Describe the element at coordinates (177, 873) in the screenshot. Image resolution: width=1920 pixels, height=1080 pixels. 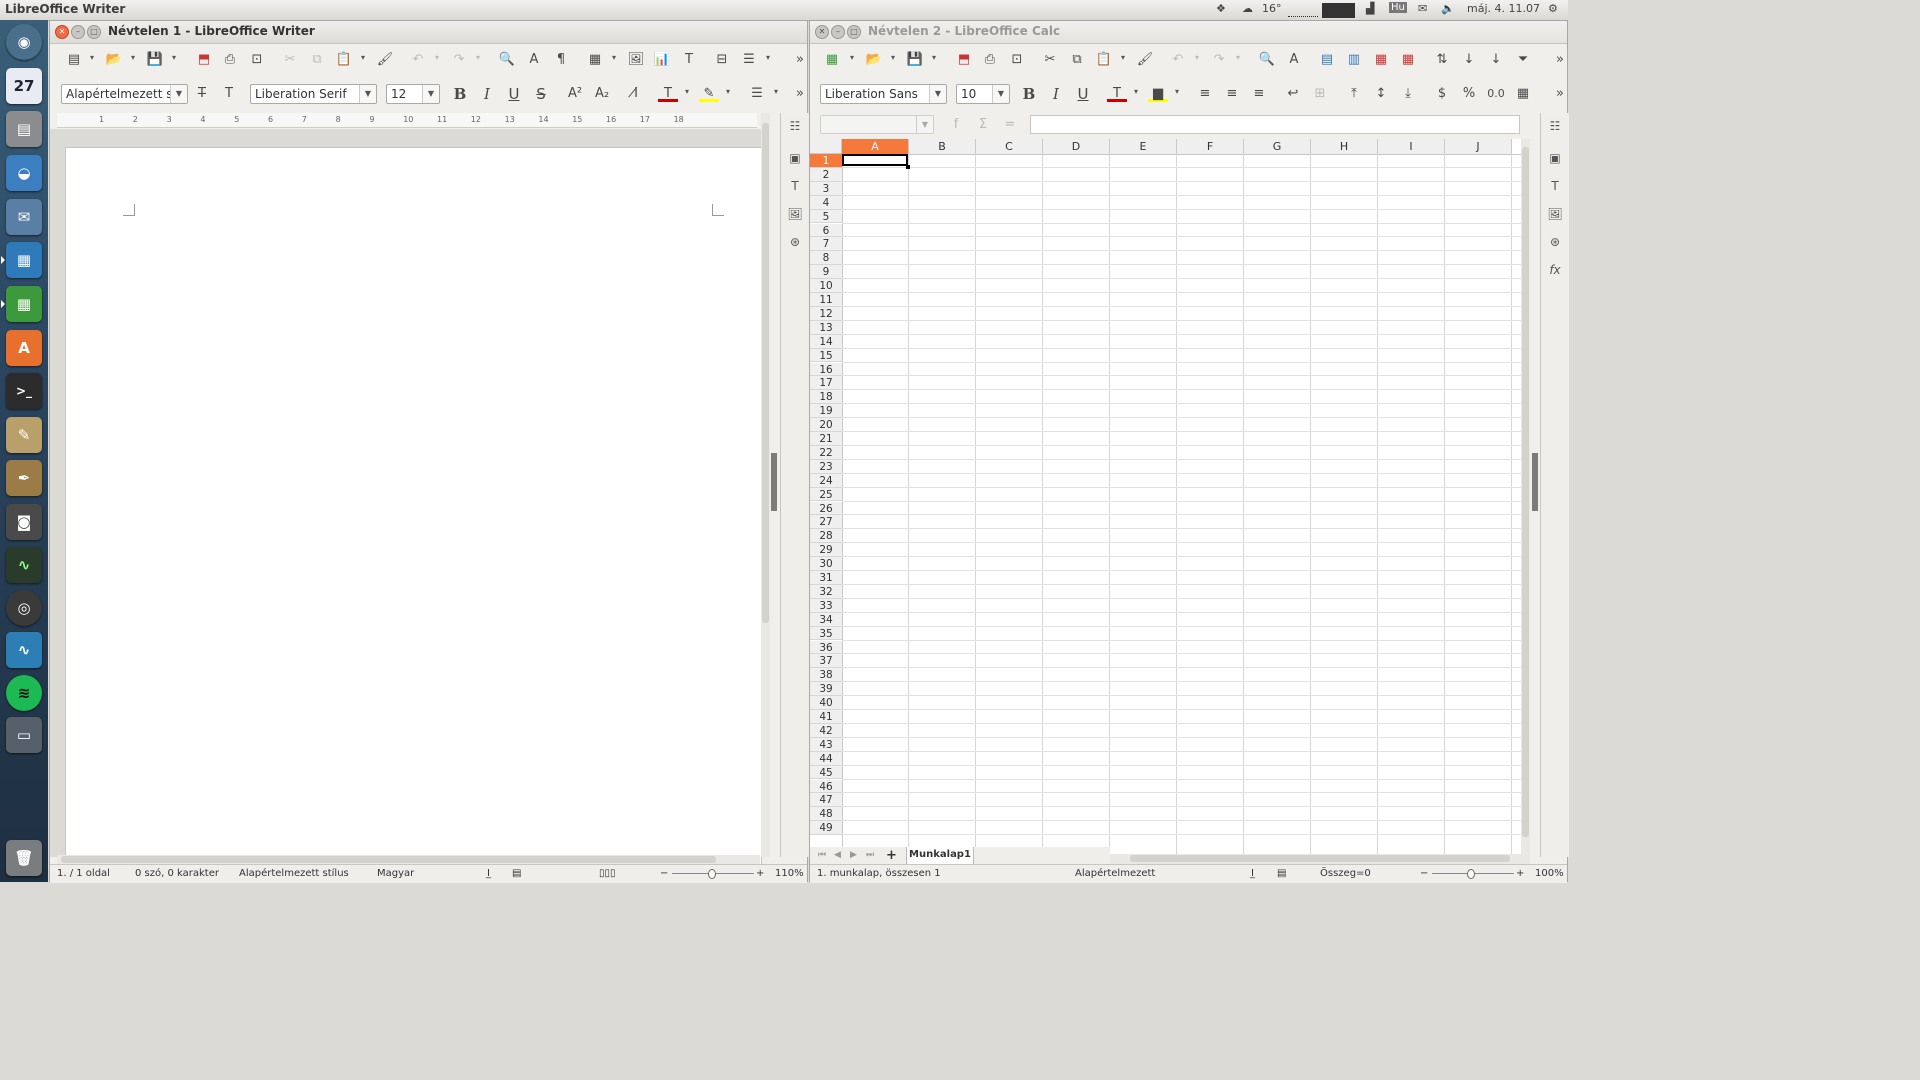
I see `word-count: 0 szó, 0 karakter` at that location.